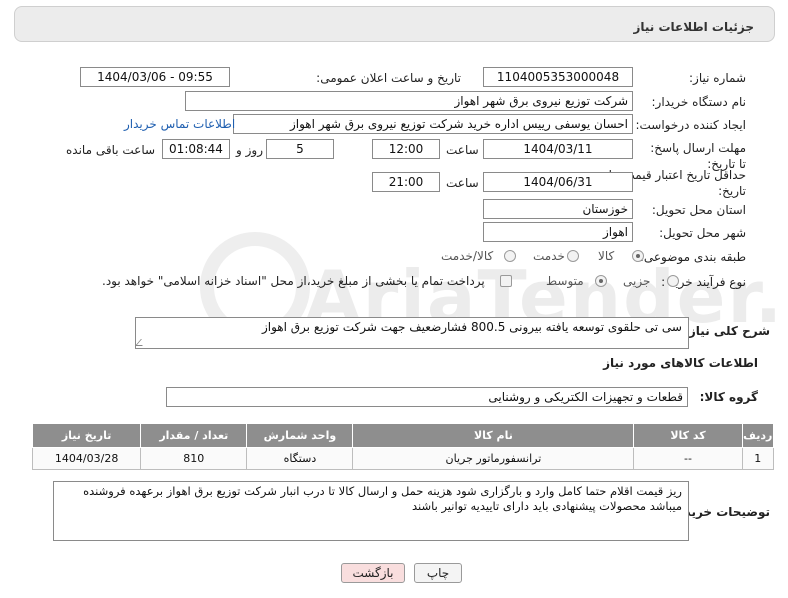  What do you see at coordinates (558, 182) in the screenshot?
I see `validity-date-field: 1404/06/31` at bounding box center [558, 182].